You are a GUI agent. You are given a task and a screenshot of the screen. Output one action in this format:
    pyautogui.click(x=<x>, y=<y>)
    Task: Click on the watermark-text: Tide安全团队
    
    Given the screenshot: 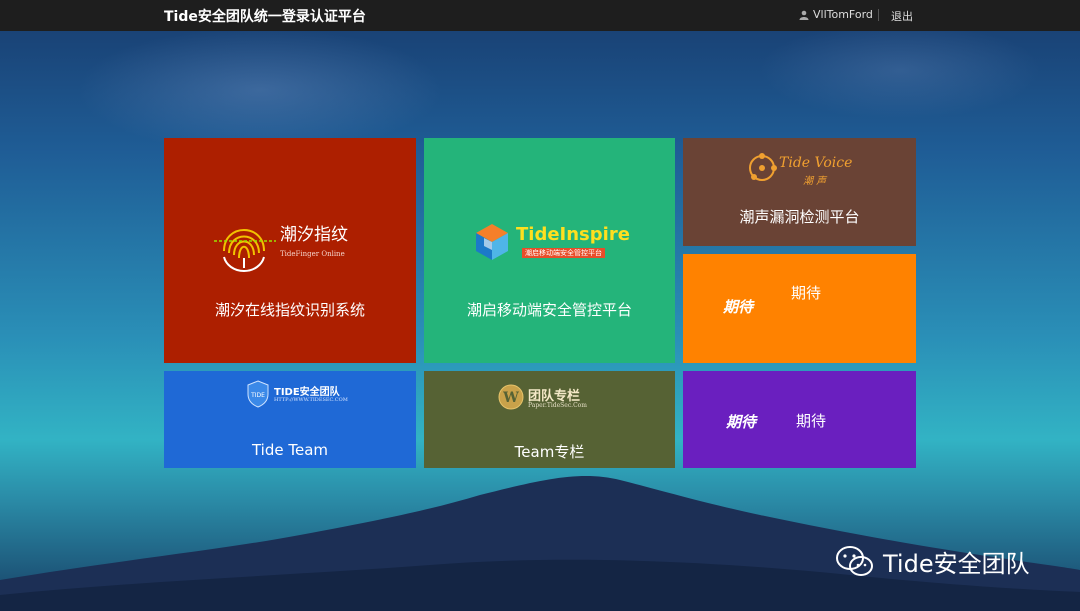 What is the action you would take?
    pyautogui.click(x=956, y=564)
    